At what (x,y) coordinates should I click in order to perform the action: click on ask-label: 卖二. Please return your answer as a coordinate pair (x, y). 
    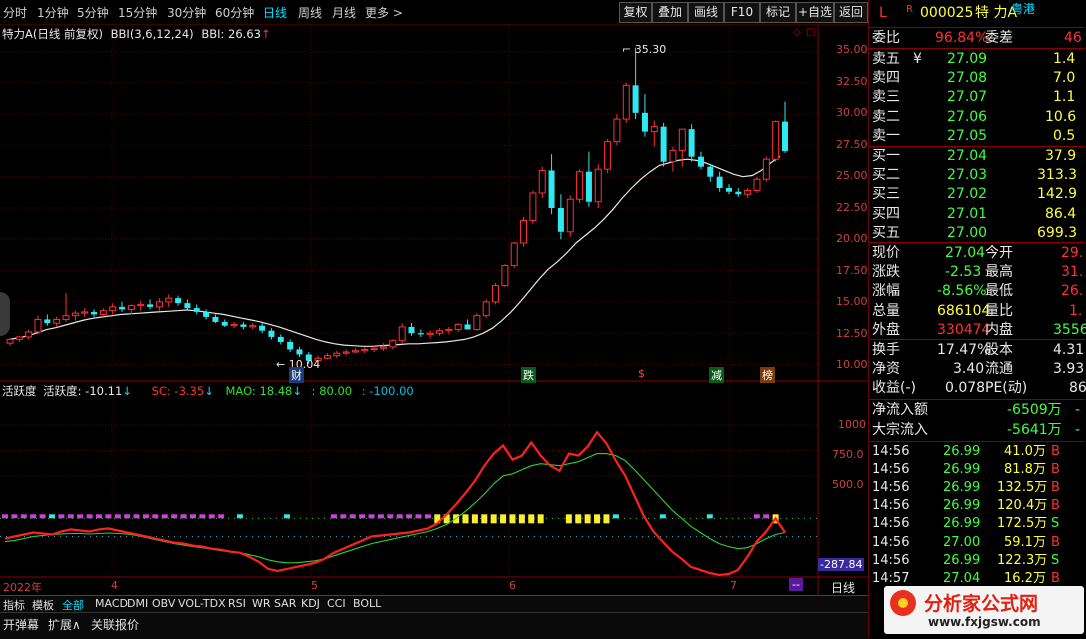
    Looking at the image, I should click on (886, 116).